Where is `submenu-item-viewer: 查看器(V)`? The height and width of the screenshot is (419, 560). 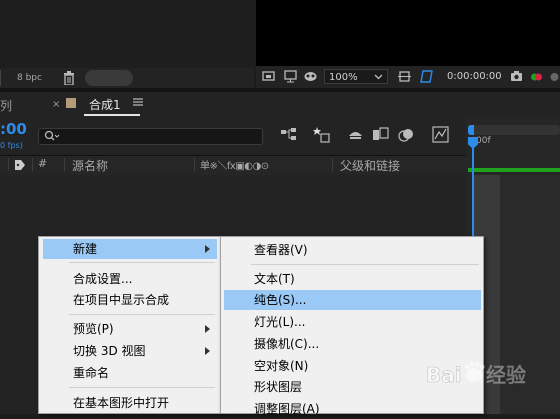 submenu-item-viewer: 查看器(V) is located at coordinates (352, 250).